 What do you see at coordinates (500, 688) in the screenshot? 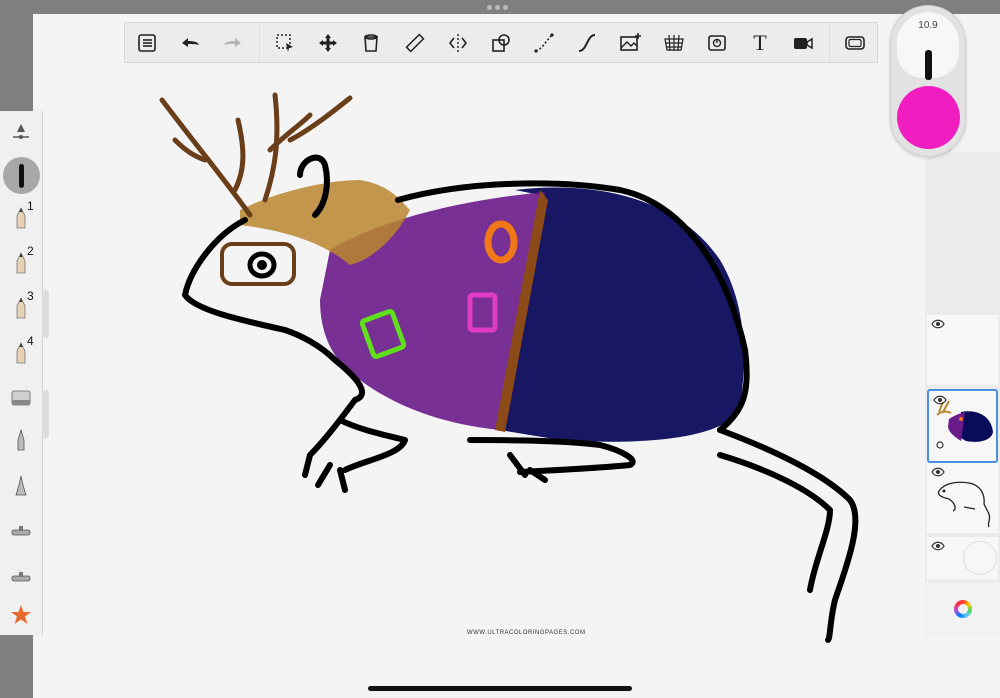
I see `home-indicator` at bounding box center [500, 688].